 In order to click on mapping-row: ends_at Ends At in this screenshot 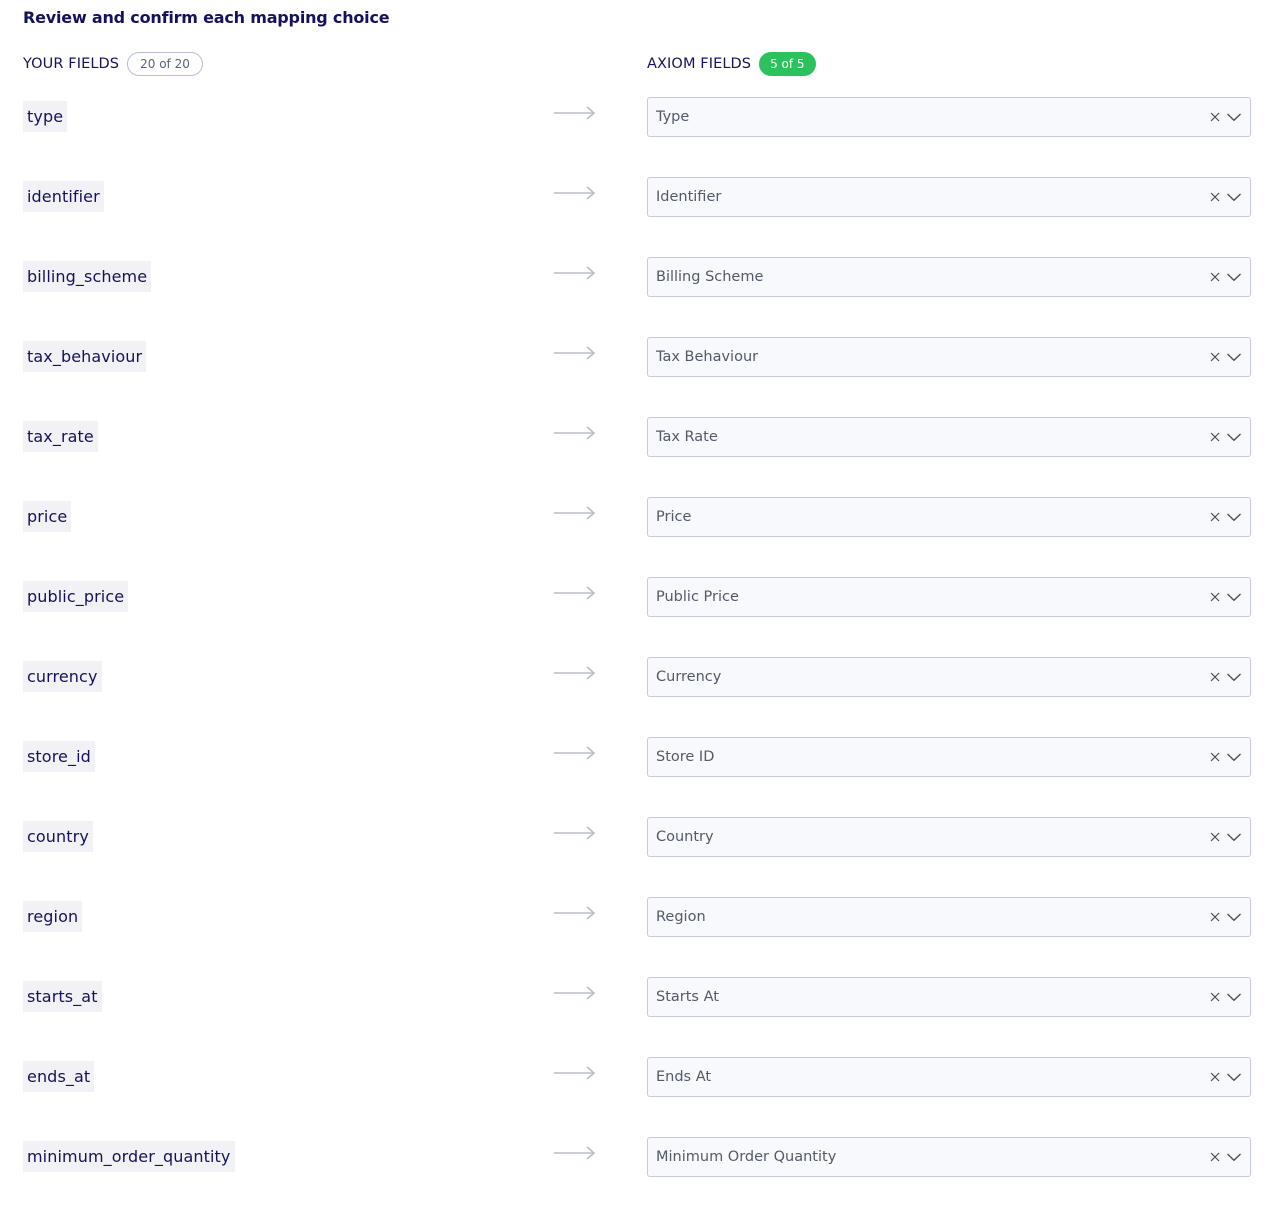, I will do `click(641, 1097)`.